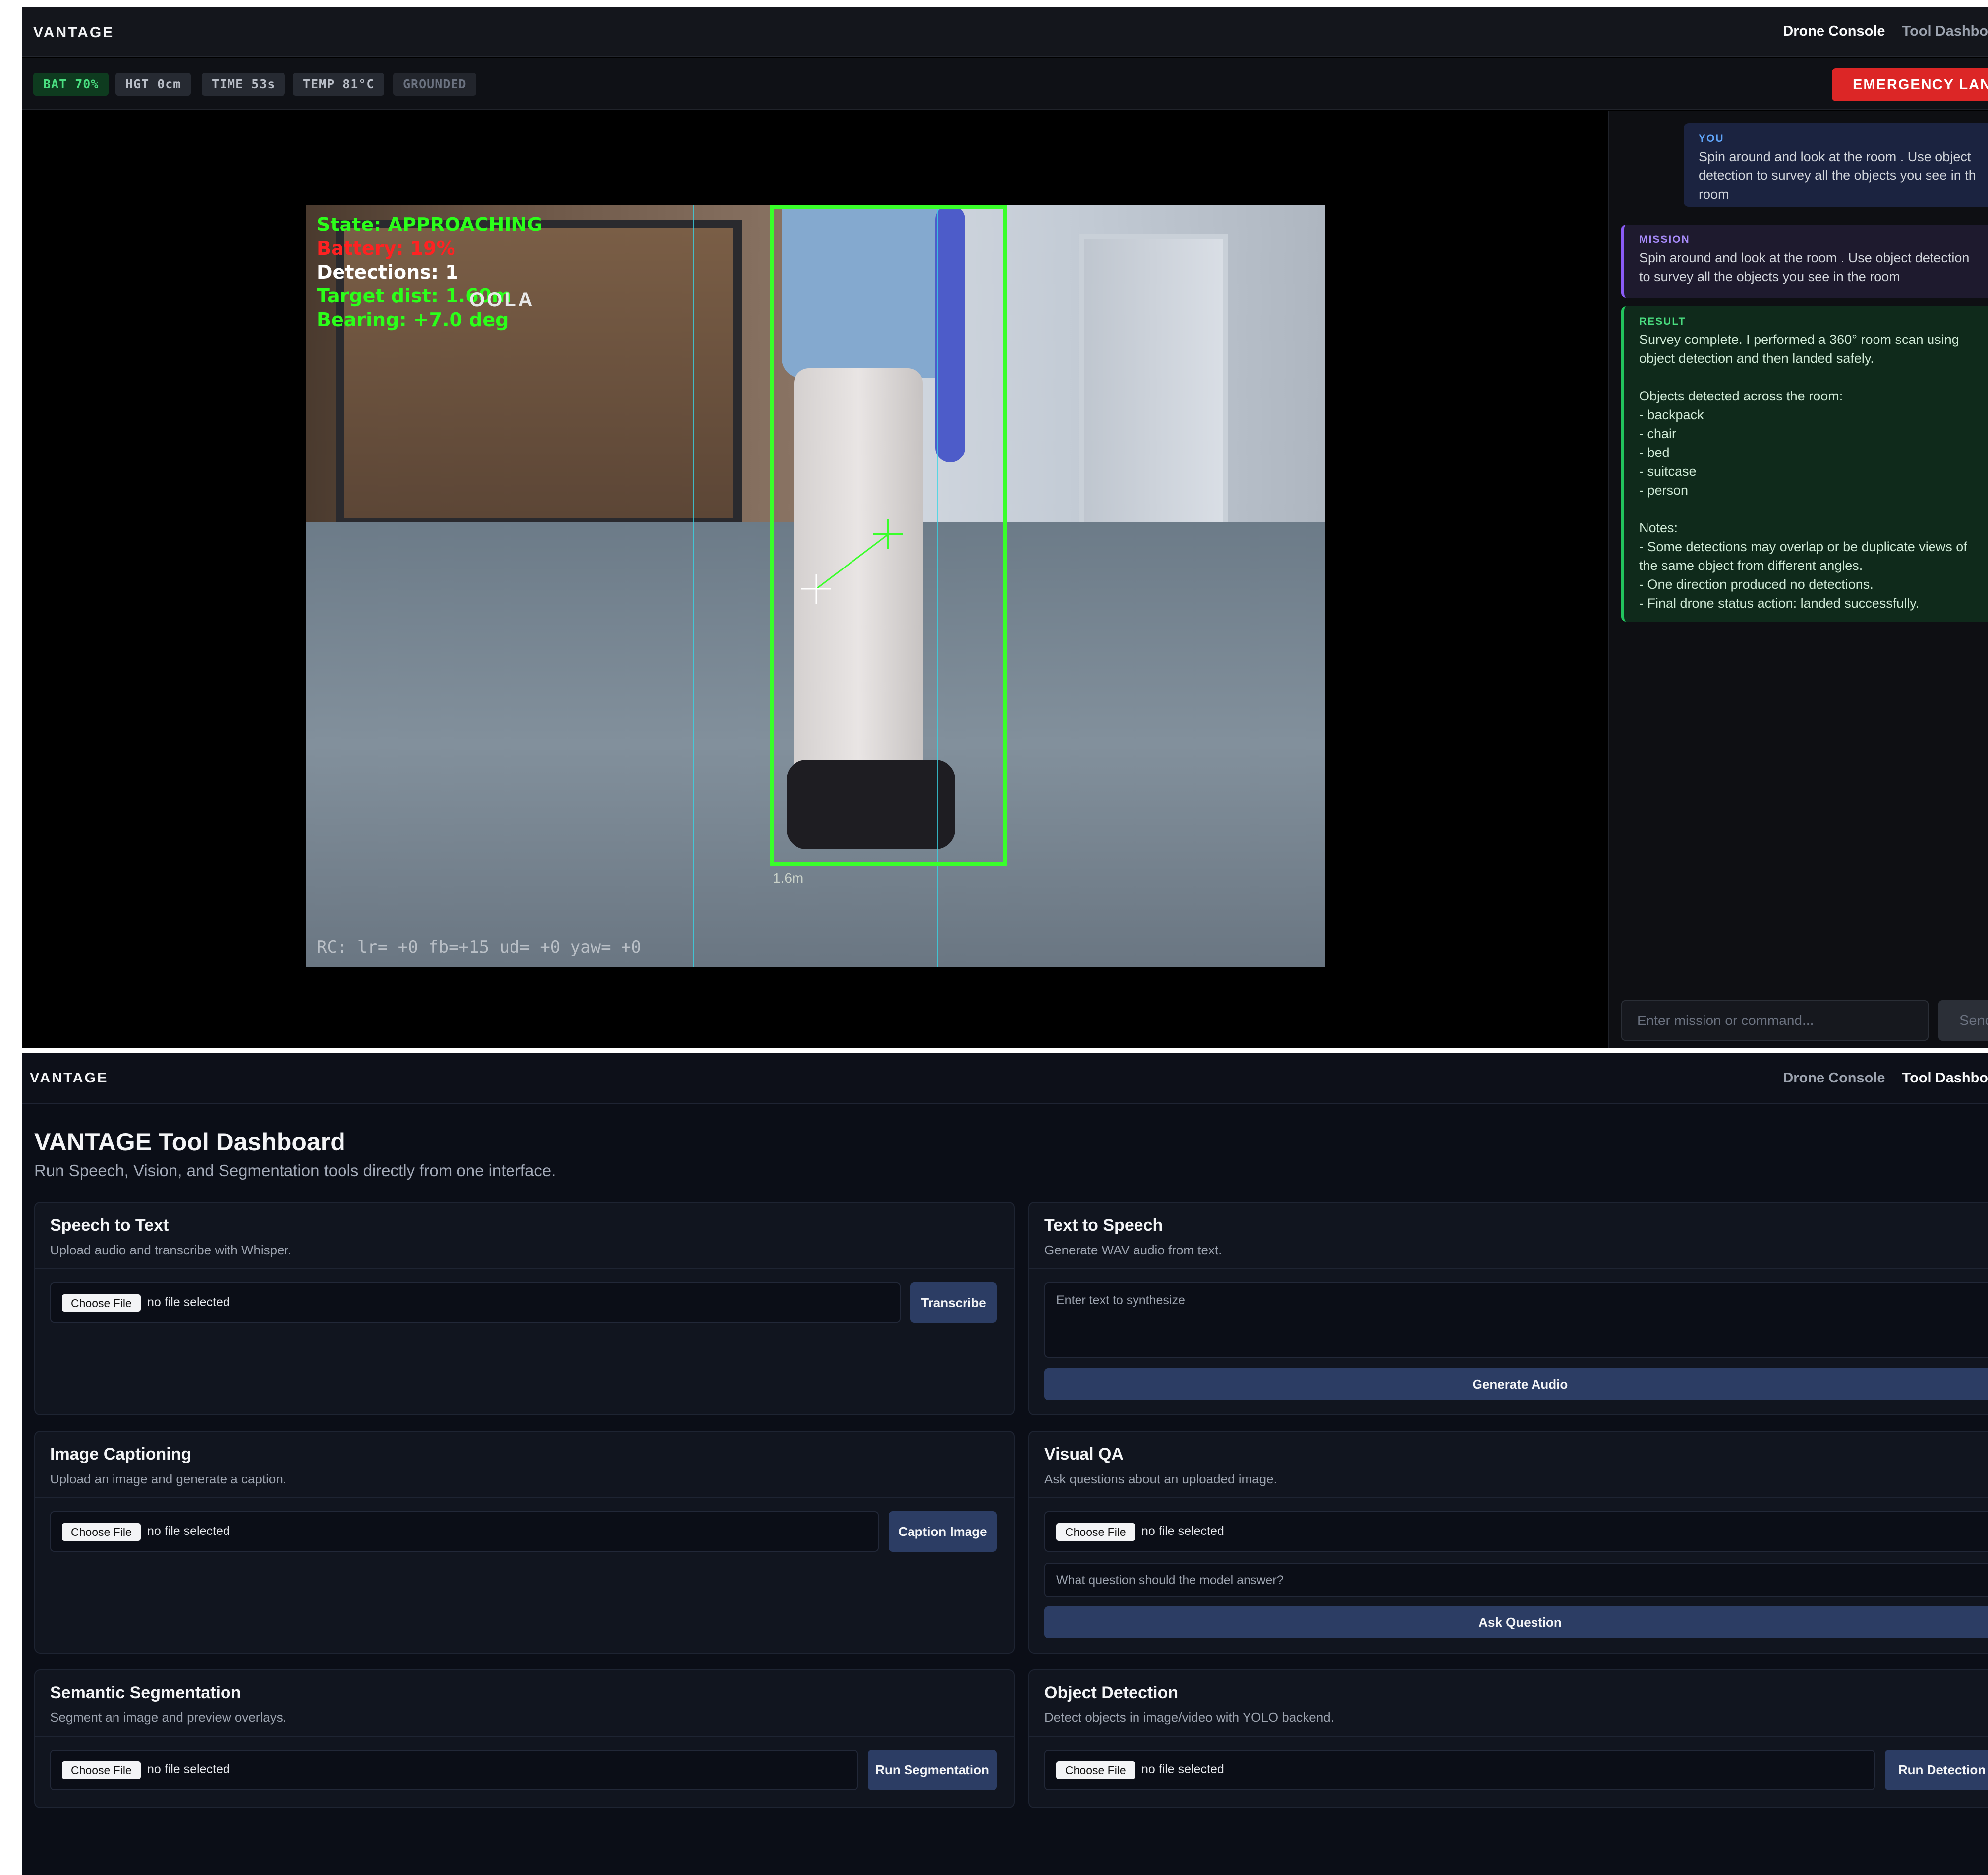 Image resolution: width=1988 pixels, height=1875 pixels. Describe the element at coordinates (386, 248) in the screenshot. I see `osd-battery: Battery: 19%` at that location.